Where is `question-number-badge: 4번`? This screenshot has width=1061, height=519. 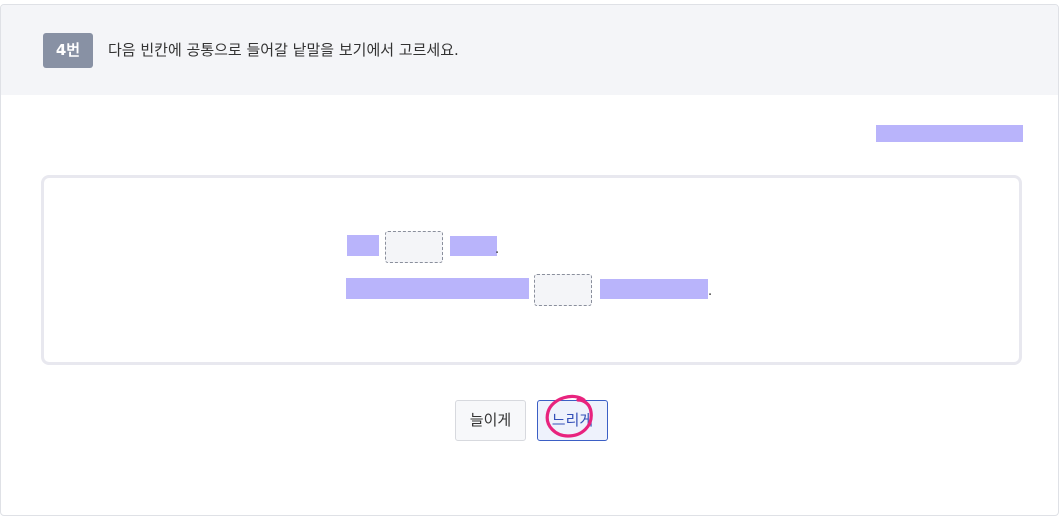
question-number-badge: 4번 is located at coordinates (68, 50).